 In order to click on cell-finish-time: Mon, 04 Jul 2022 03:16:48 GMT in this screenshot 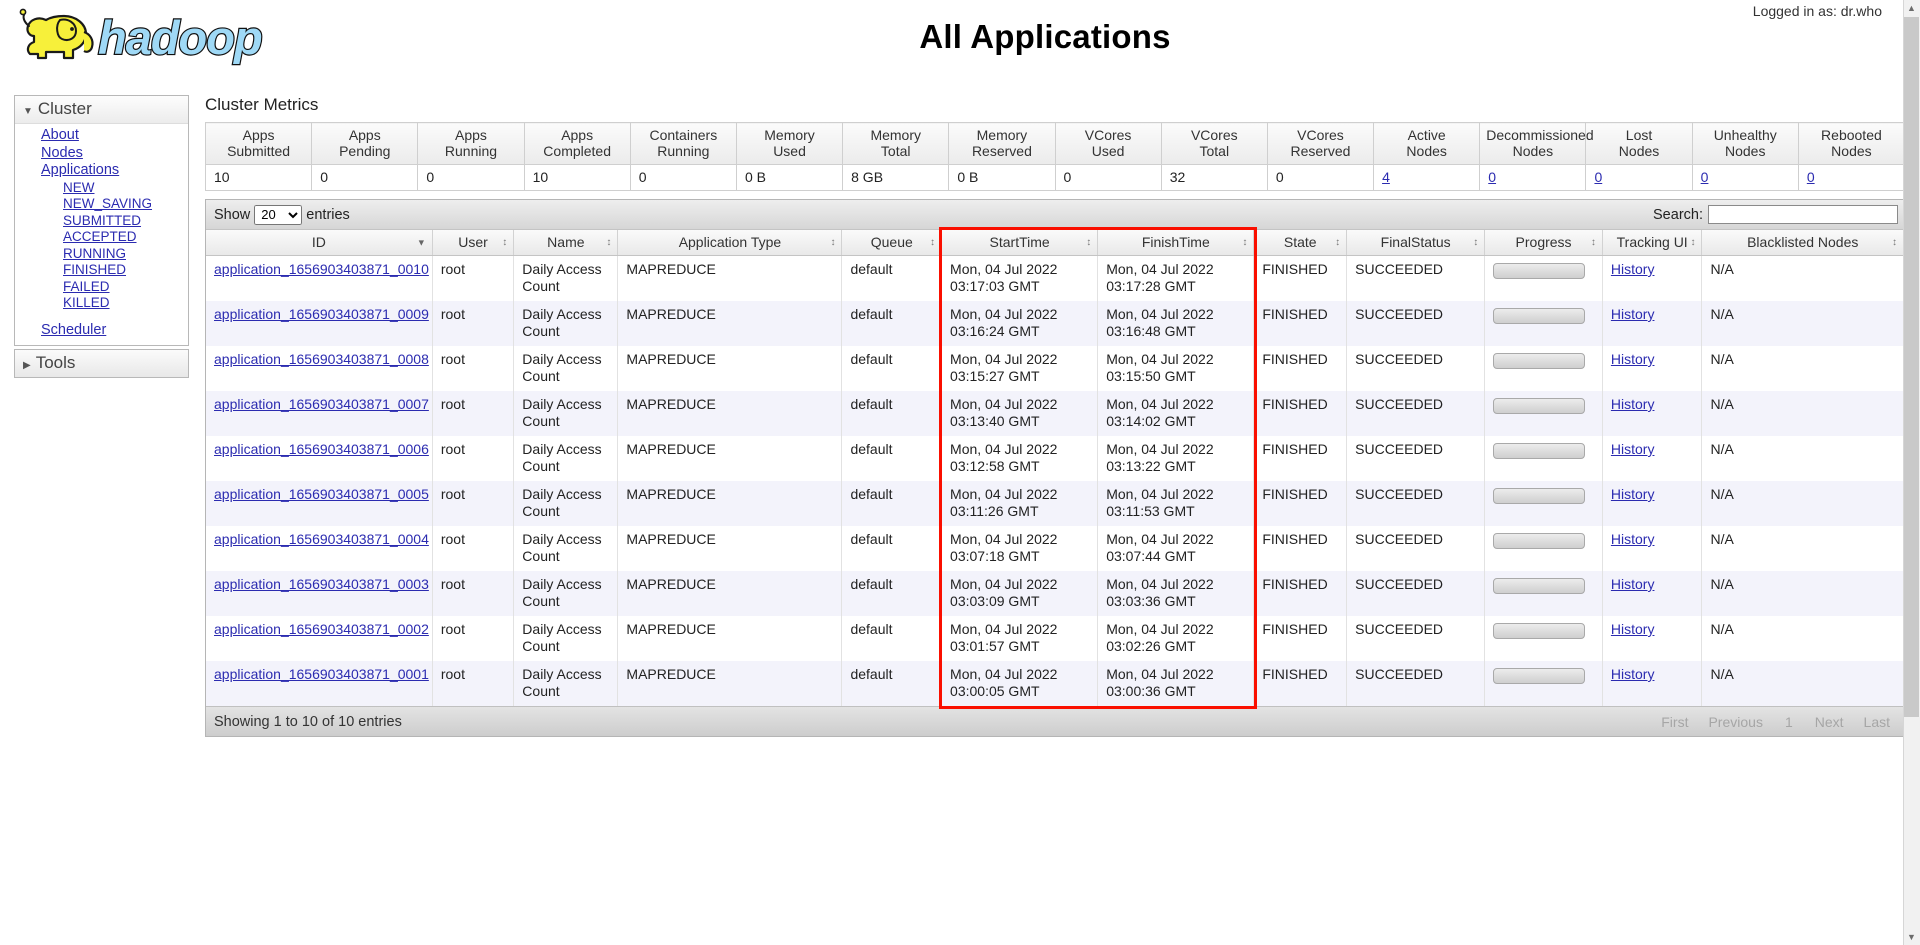, I will do `click(1176, 323)`.